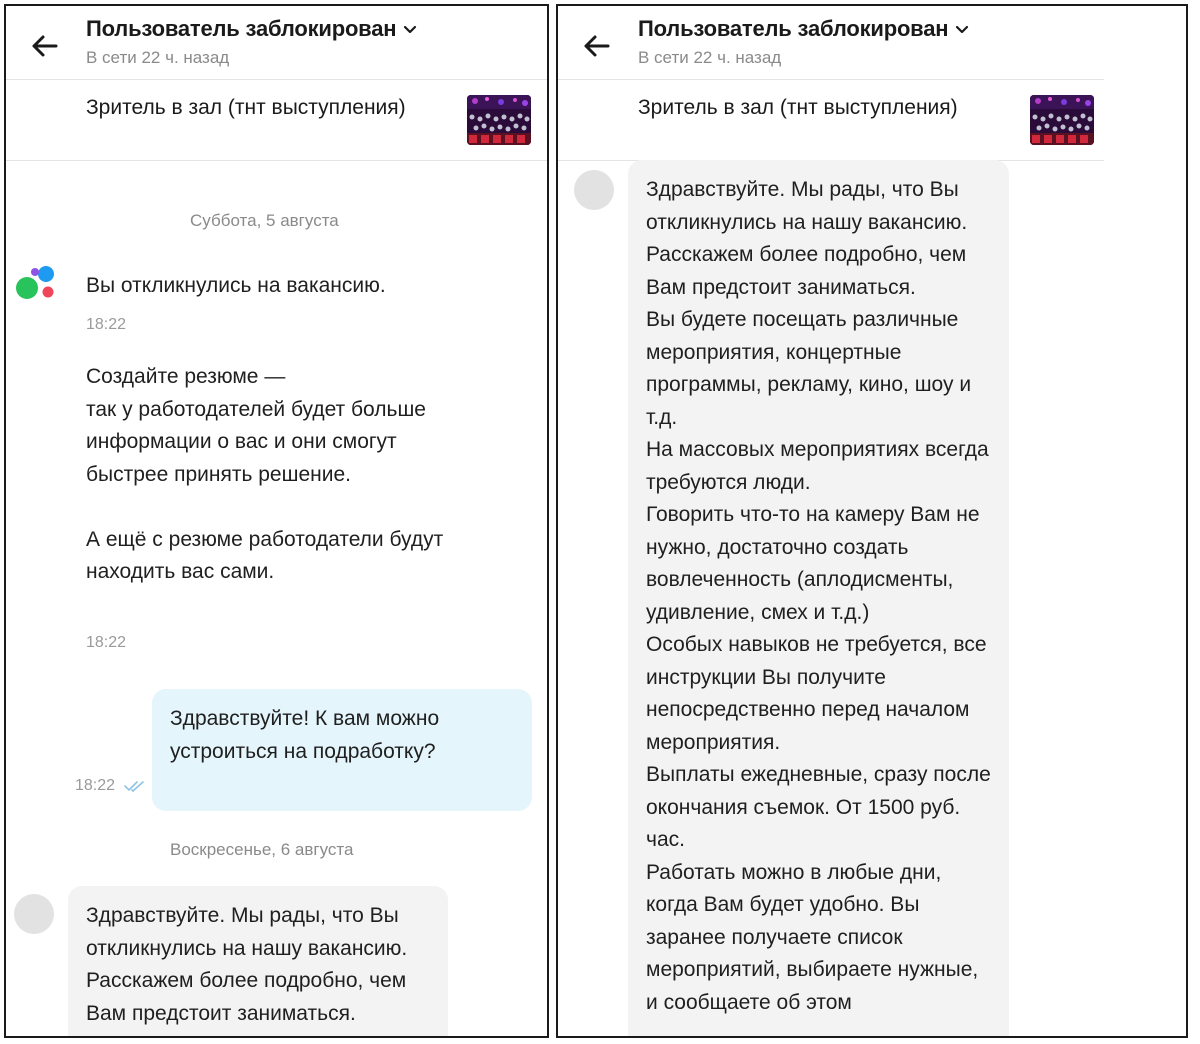 This screenshot has width=1200, height=1044. I want to click on ad-divider, so click(276, 160).